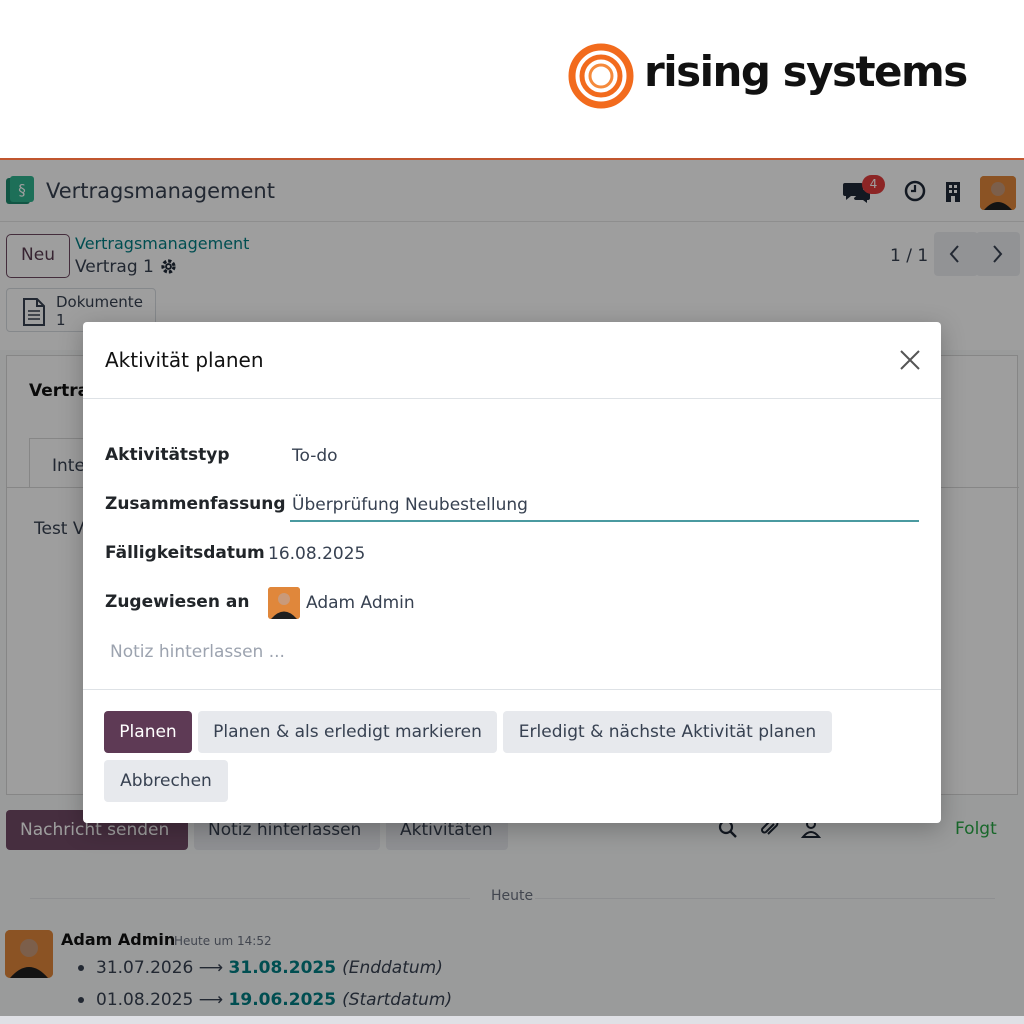 Image resolution: width=1024 pixels, height=1024 pixels. What do you see at coordinates (601, 76) in the screenshot?
I see `rising-systems-logo-icon` at bounding box center [601, 76].